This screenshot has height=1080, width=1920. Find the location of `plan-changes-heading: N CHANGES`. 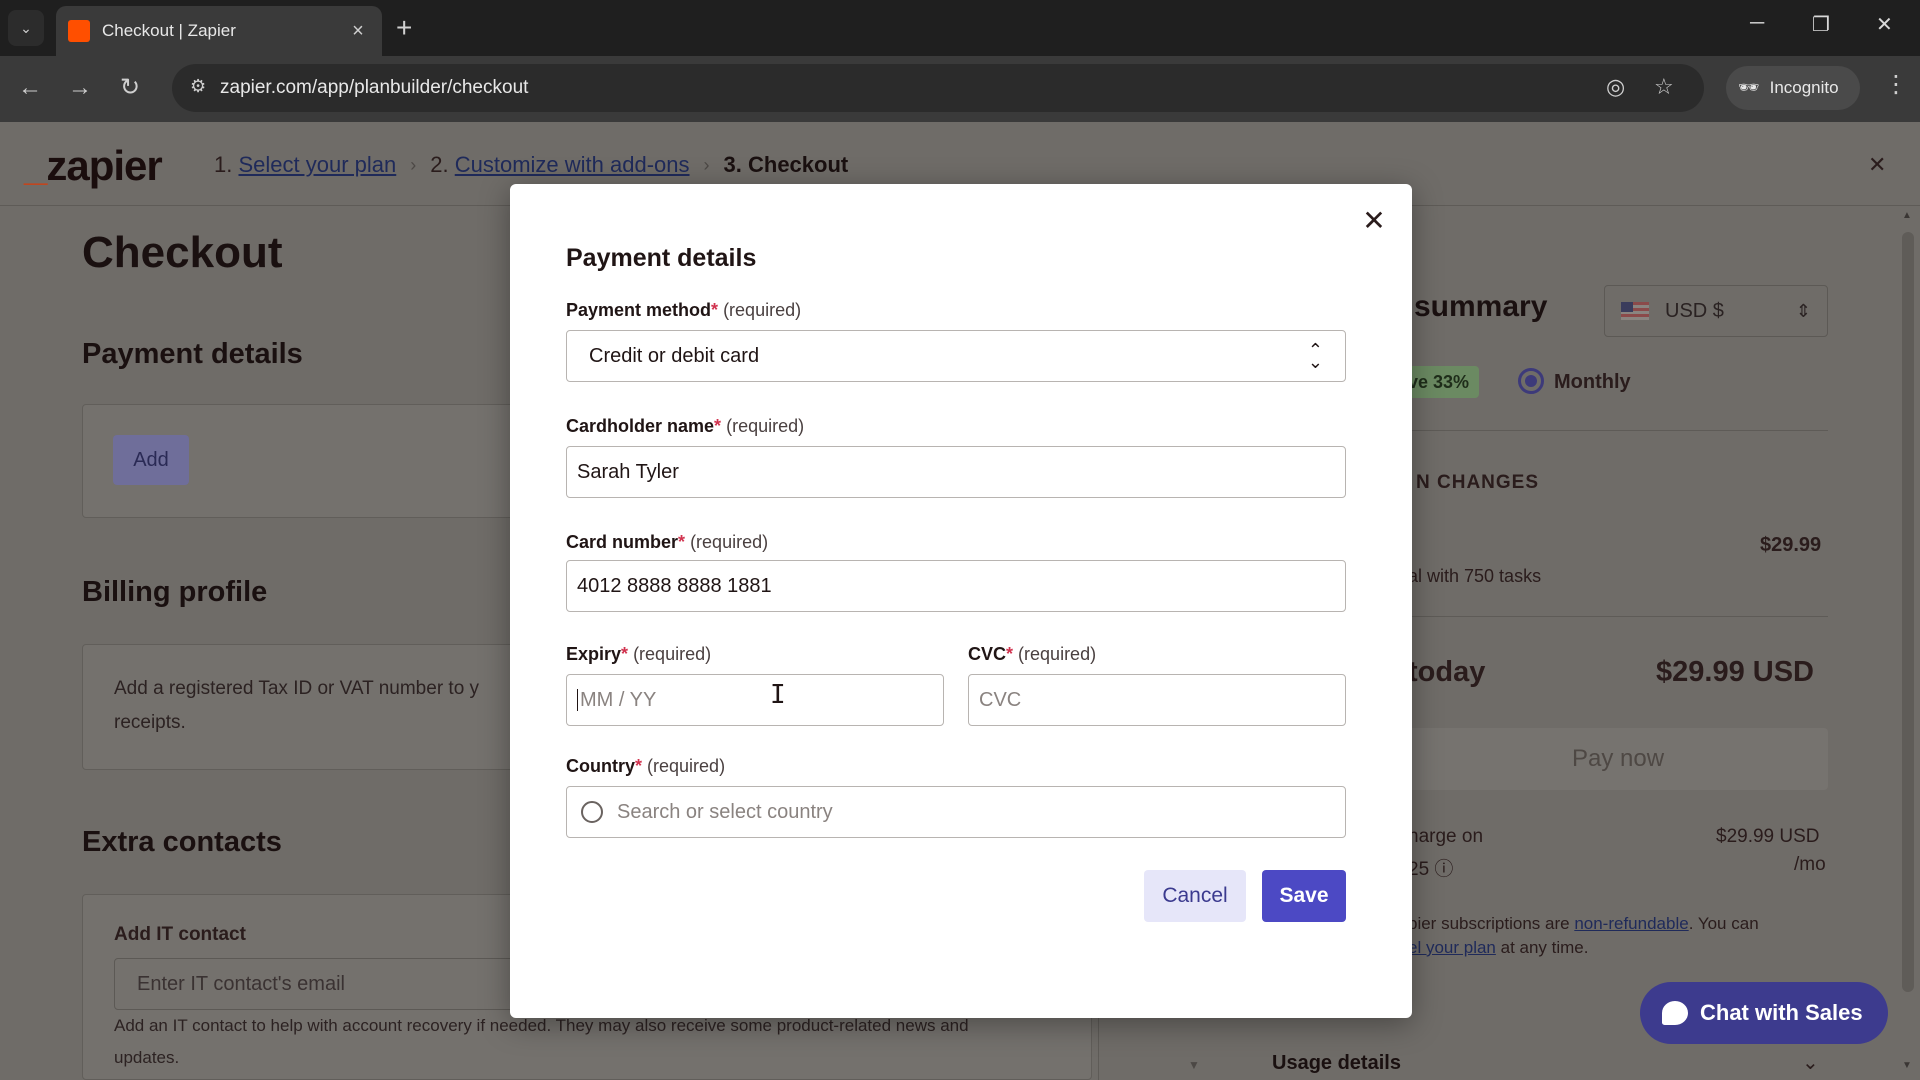

plan-changes-heading: N CHANGES is located at coordinates (1478, 482).